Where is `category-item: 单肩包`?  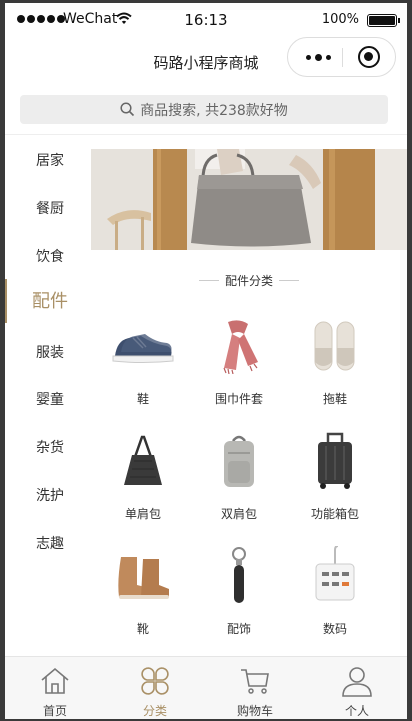 category-item: 单肩包 is located at coordinates (143, 474).